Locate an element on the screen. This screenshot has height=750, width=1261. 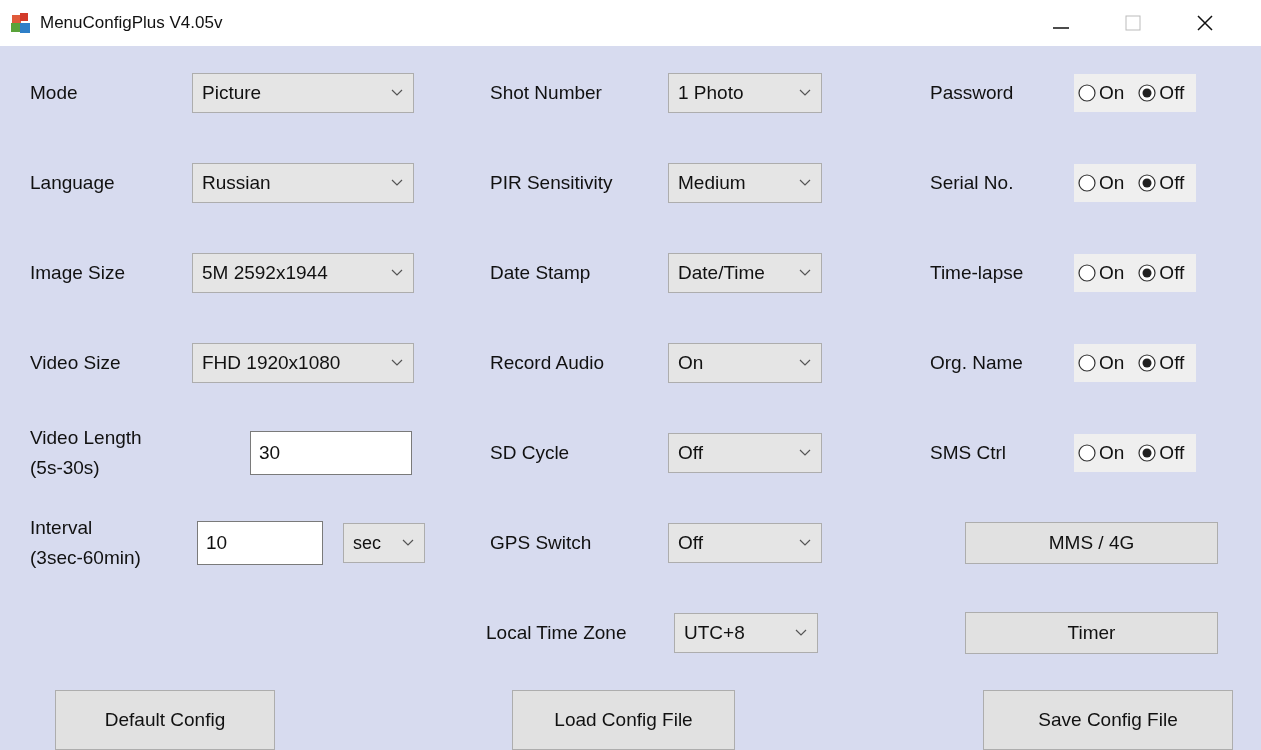
field-label: Serial No. is located at coordinates (972, 183).